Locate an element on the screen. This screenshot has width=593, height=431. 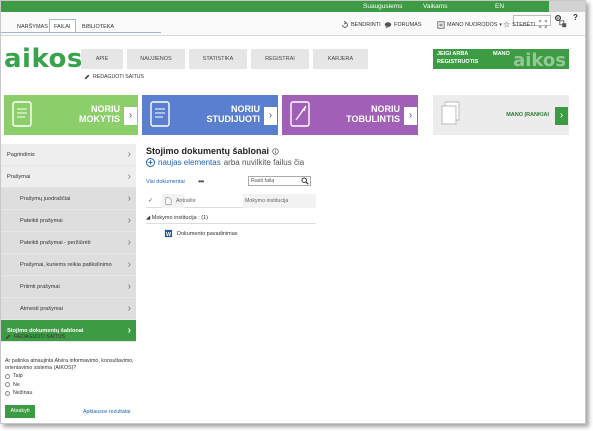
nav-item-home: Pagrindinis › is located at coordinates (68, 155).